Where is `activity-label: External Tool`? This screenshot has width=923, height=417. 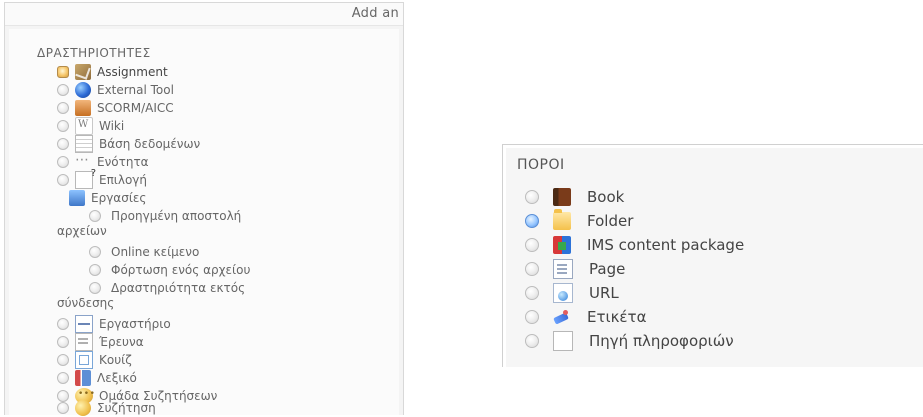 activity-label: External Tool is located at coordinates (135, 90).